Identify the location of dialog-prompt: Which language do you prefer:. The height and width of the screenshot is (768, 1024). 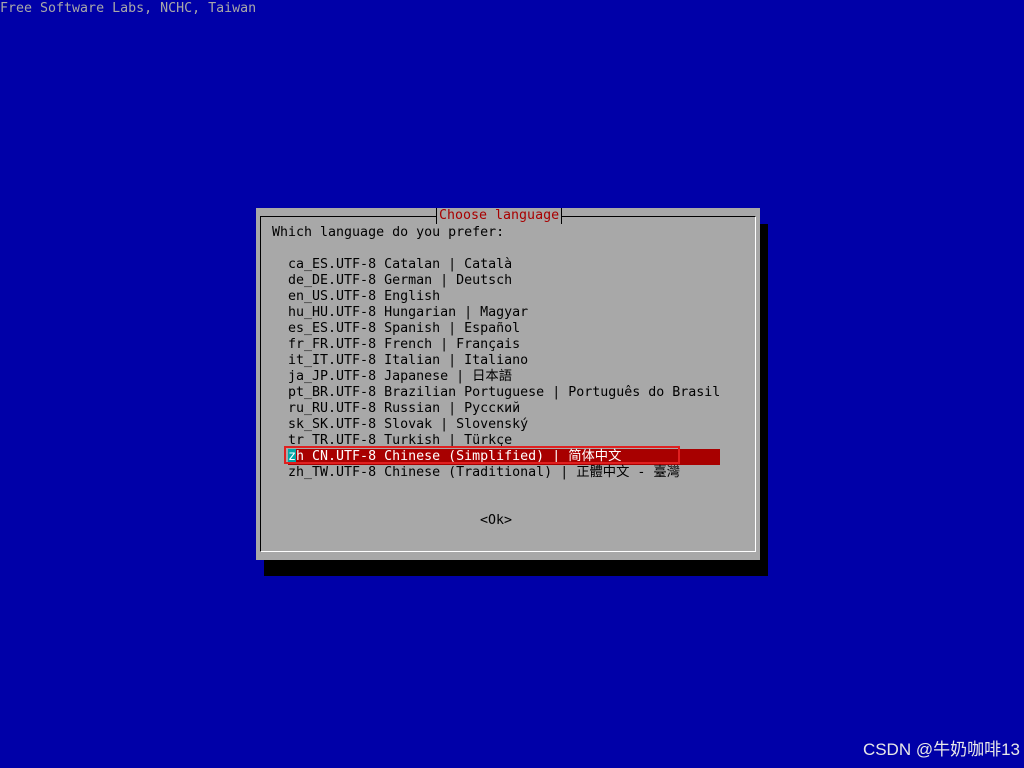
(388, 232).